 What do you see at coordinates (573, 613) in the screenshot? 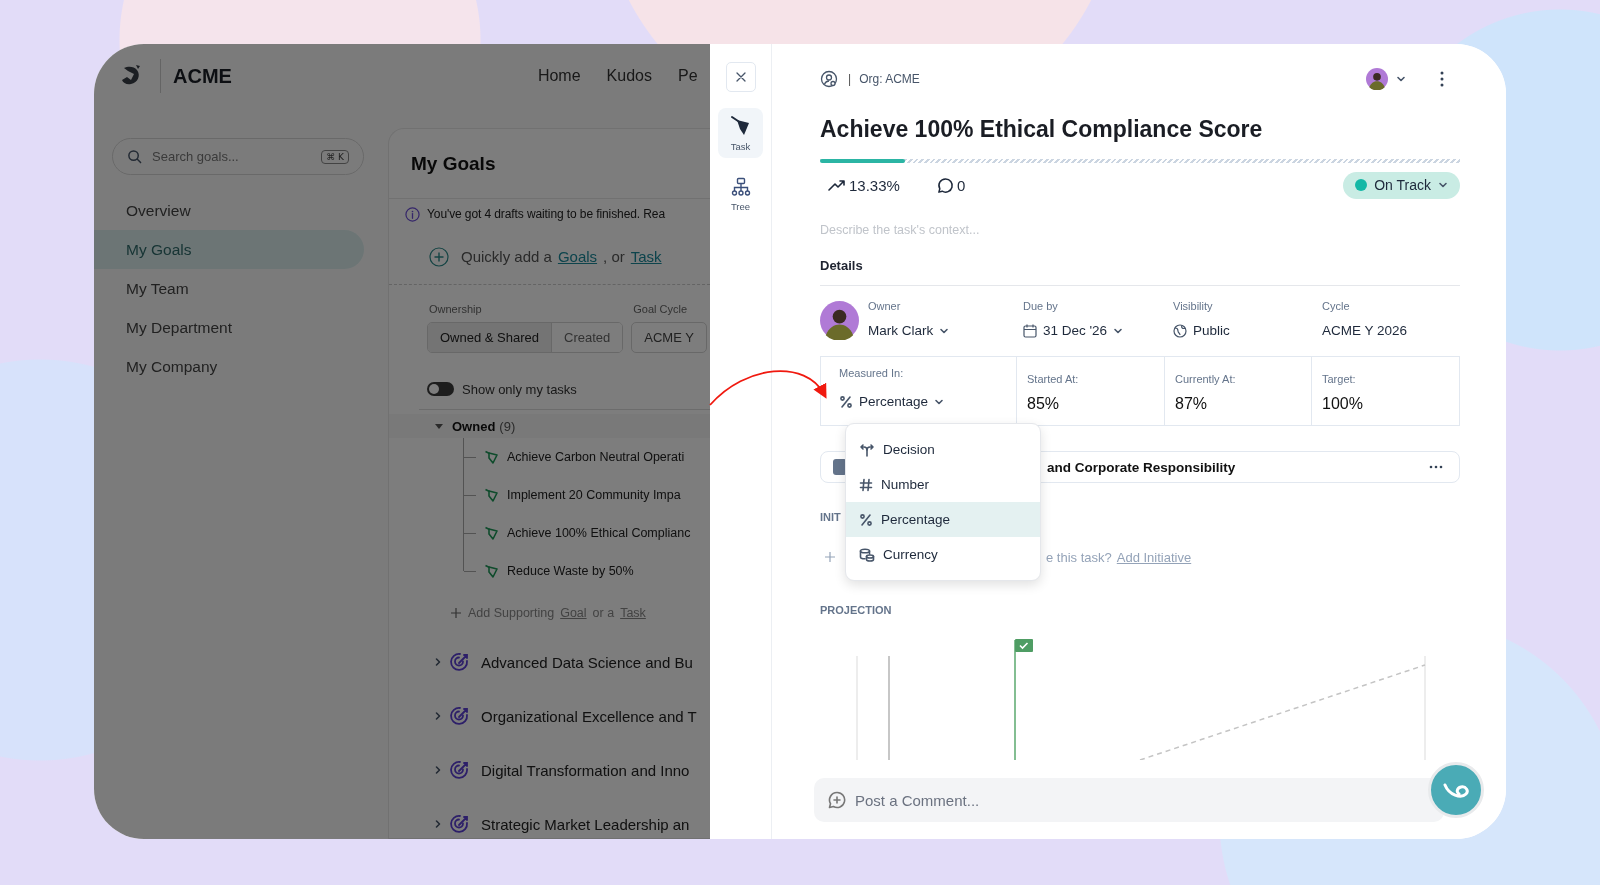
I see `goal-link: Goal` at bounding box center [573, 613].